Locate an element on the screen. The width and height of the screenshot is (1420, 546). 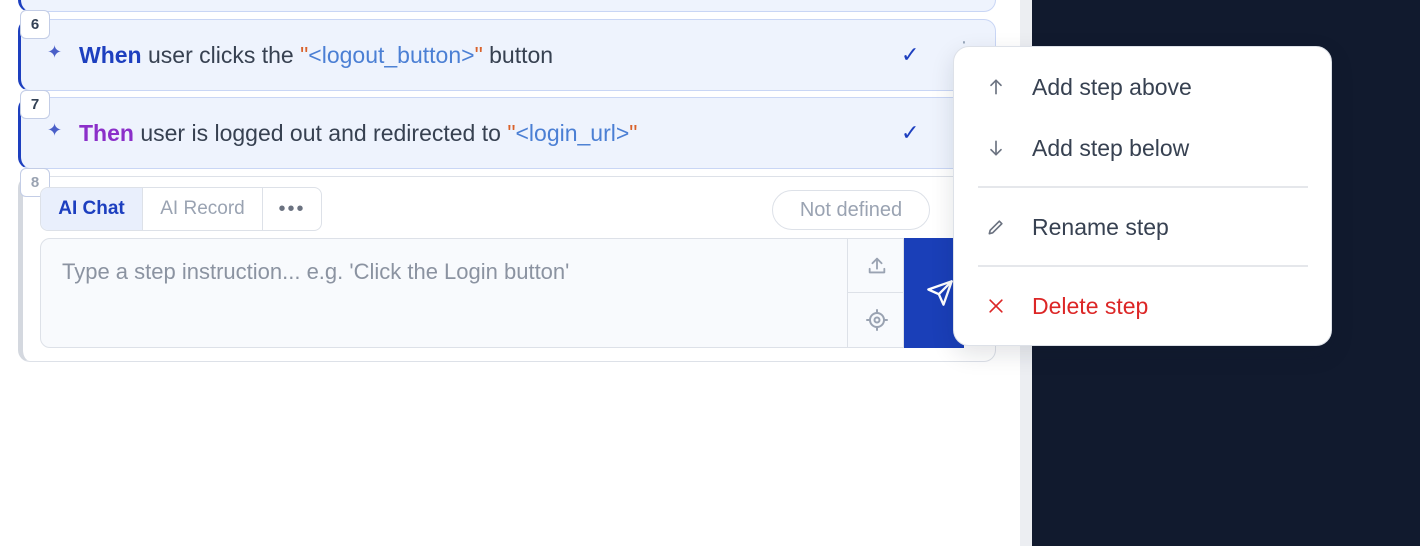
menu-item-label: Add step below is located at coordinates (1111, 147).